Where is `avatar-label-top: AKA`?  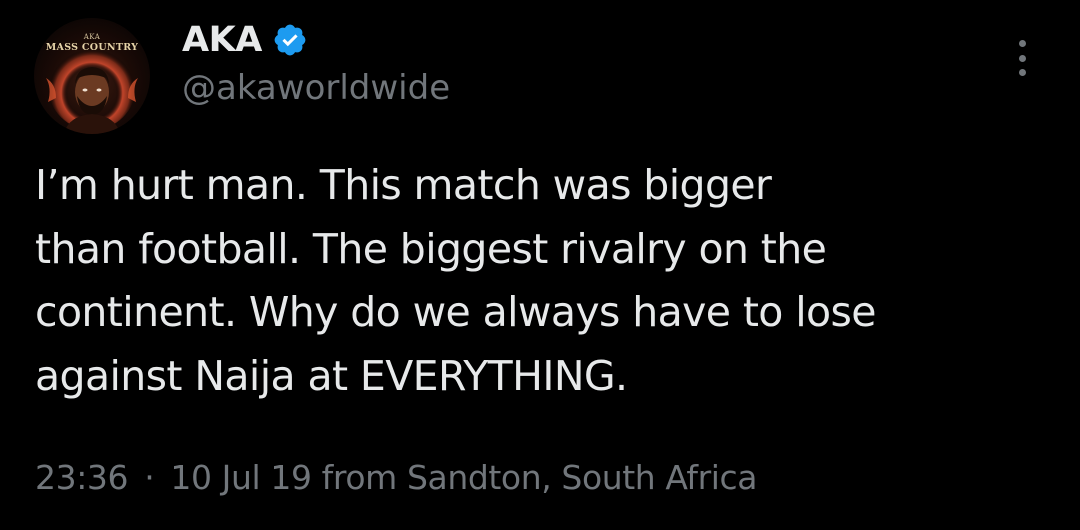
avatar-label-top: AKA is located at coordinates (92, 37).